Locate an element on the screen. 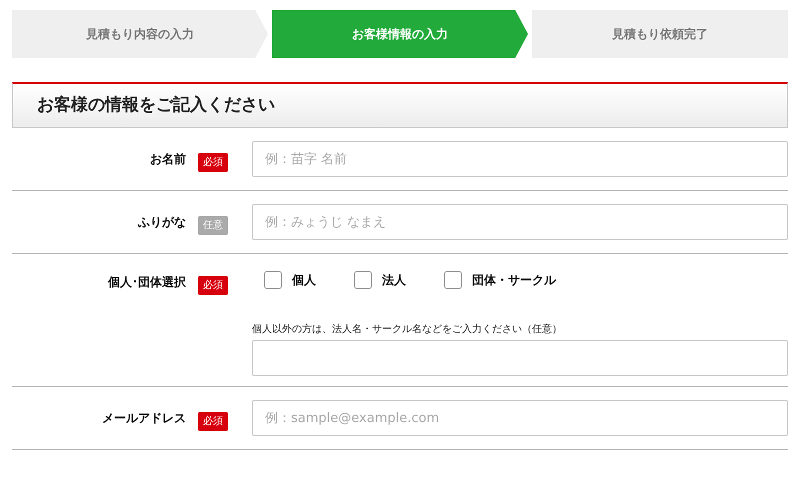 The image size is (800, 480). field-label: メールアドレス is located at coordinates (144, 418).